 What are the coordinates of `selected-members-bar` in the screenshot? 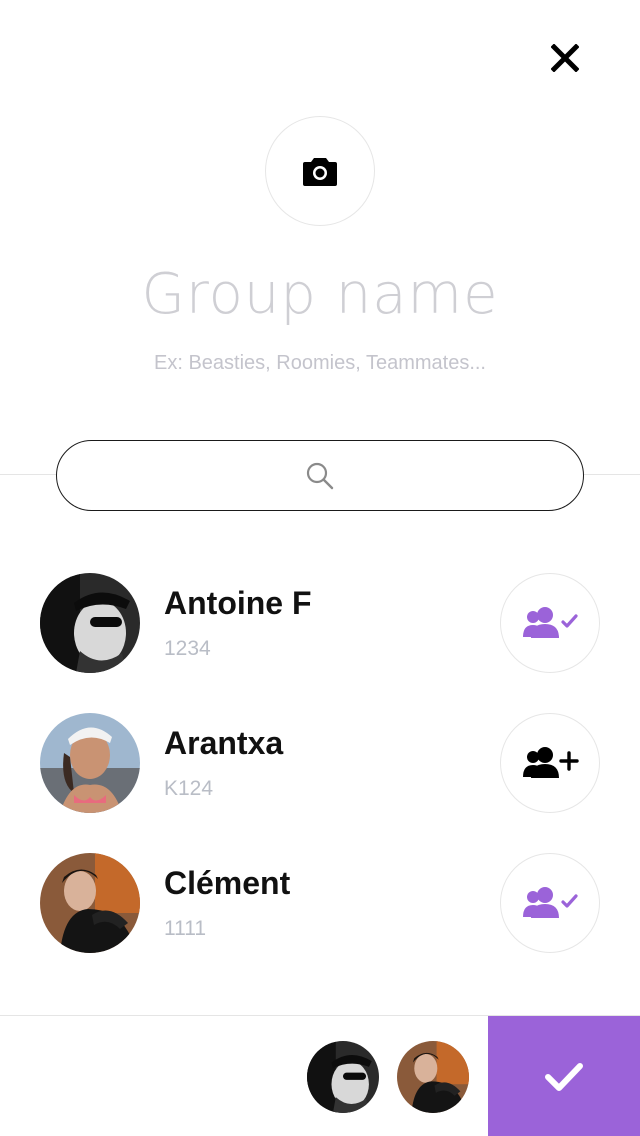 It's located at (320, 1075).